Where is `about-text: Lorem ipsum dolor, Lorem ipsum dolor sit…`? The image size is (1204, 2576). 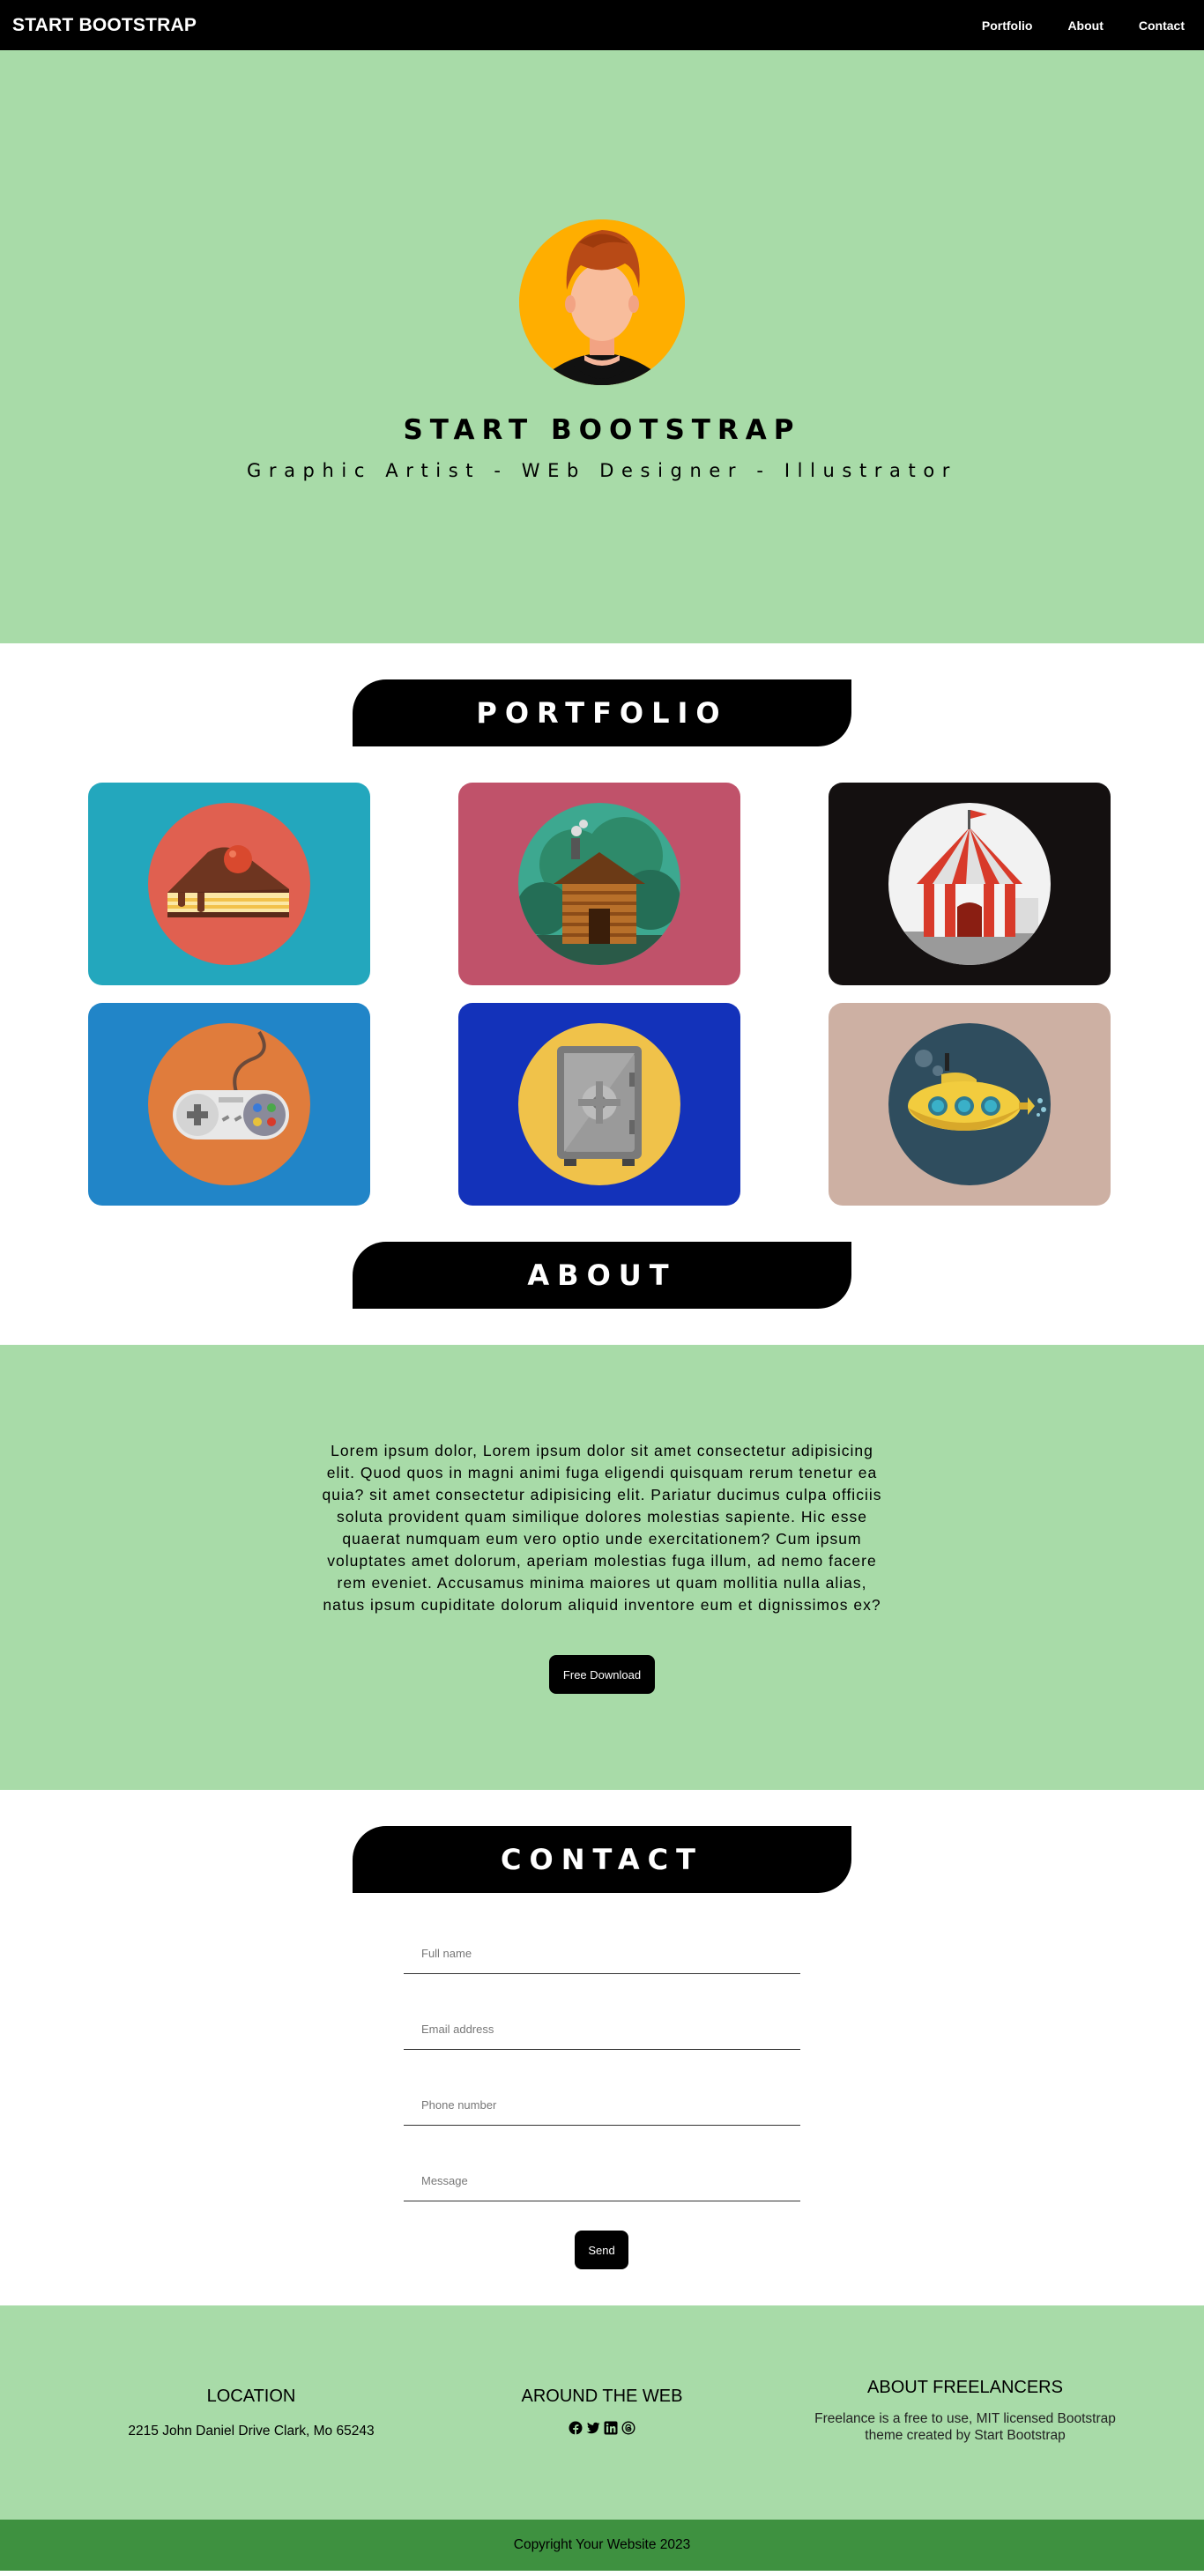 about-text: Lorem ipsum dolor, Lorem ipsum dolor sit… is located at coordinates (602, 1528).